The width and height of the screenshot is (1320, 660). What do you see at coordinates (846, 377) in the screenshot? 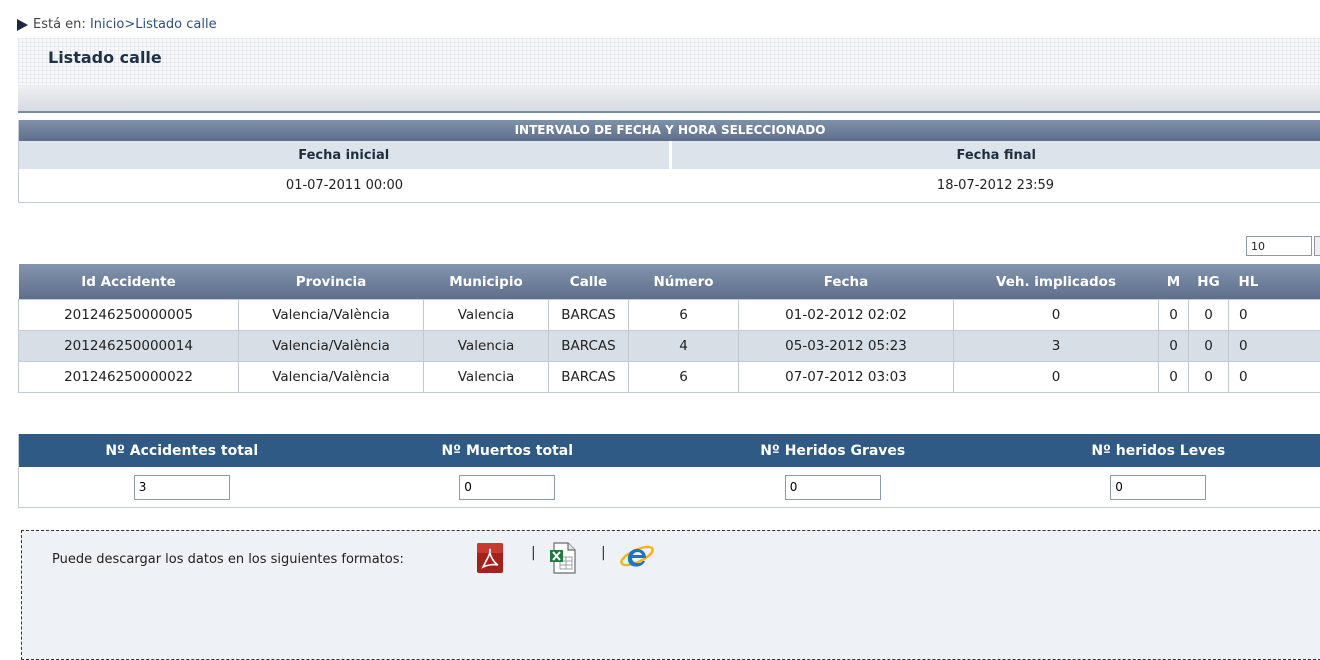
I see `cell-fecha: 07-07-2012 03:03` at bounding box center [846, 377].